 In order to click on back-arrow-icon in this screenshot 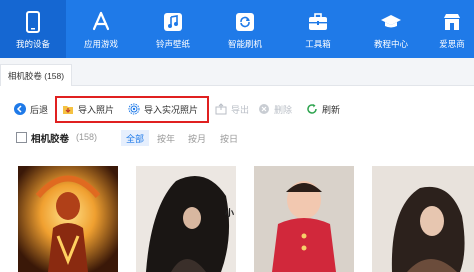, I will do `click(20, 109)`.